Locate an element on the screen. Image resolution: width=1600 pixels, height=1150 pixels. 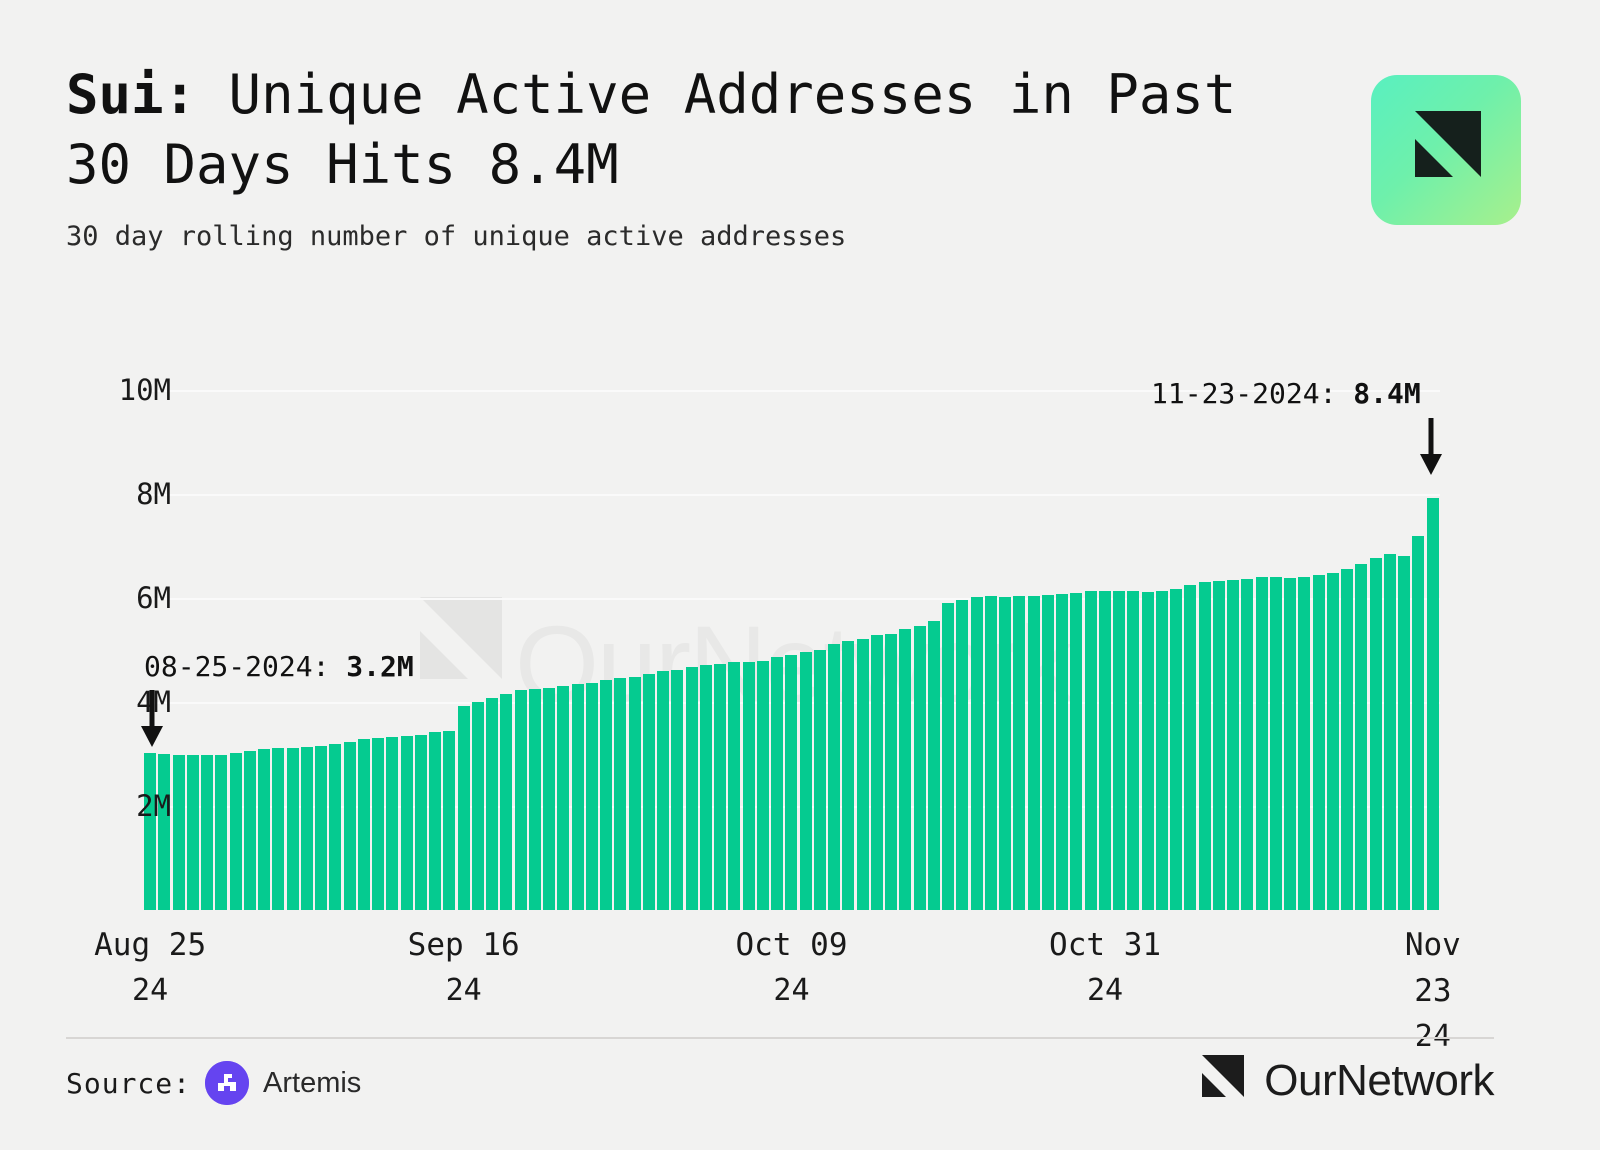
source-label: Source: is located at coordinates (129, 1083).